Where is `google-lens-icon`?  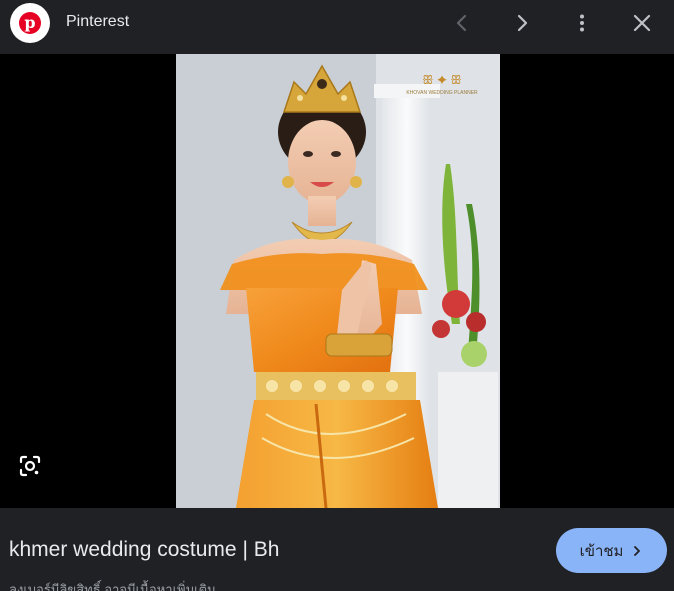 google-lens-icon is located at coordinates (30, 466).